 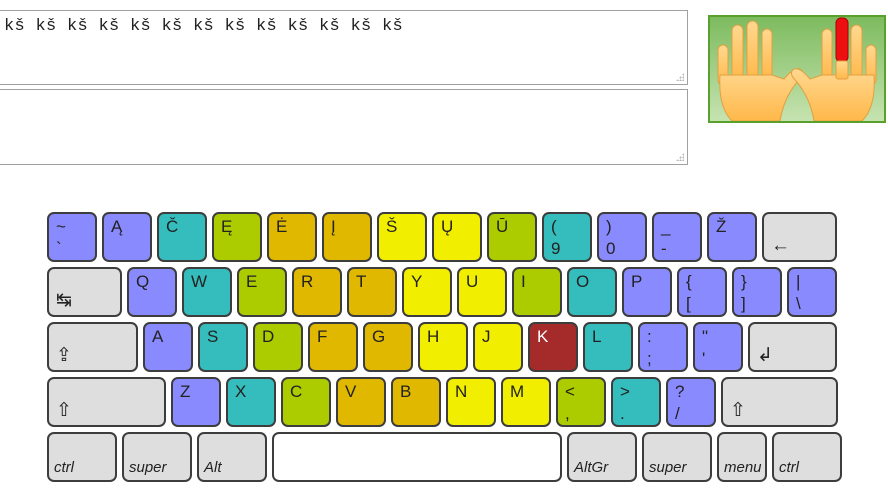 What do you see at coordinates (223, 347) in the screenshot?
I see `key-s: S` at bounding box center [223, 347].